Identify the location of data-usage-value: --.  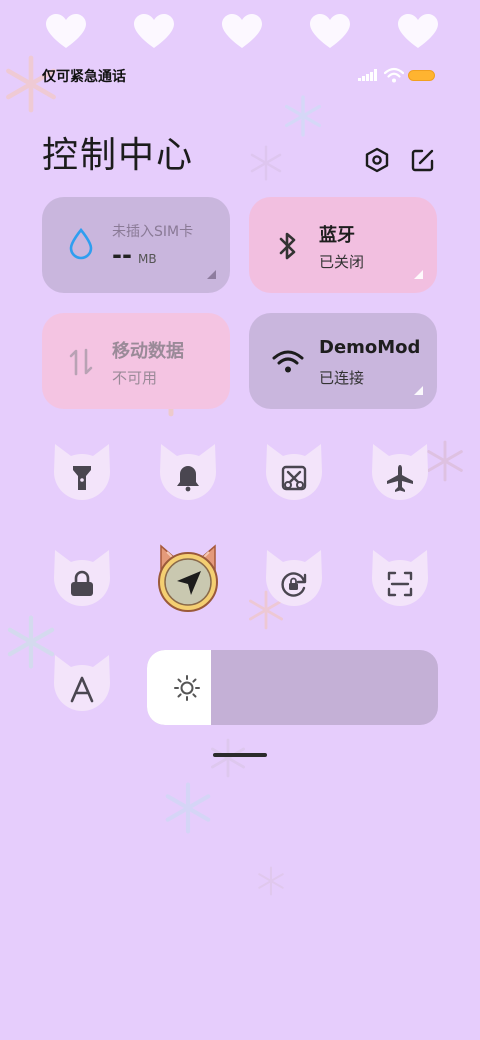
(122, 255).